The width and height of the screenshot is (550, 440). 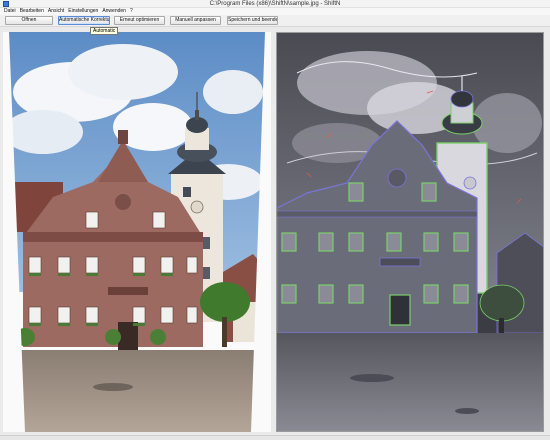 What do you see at coordinates (32, 11) in the screenshot?
I see `menu-bearbeiten: Bearbeiten` at bounding box center [32, 11].